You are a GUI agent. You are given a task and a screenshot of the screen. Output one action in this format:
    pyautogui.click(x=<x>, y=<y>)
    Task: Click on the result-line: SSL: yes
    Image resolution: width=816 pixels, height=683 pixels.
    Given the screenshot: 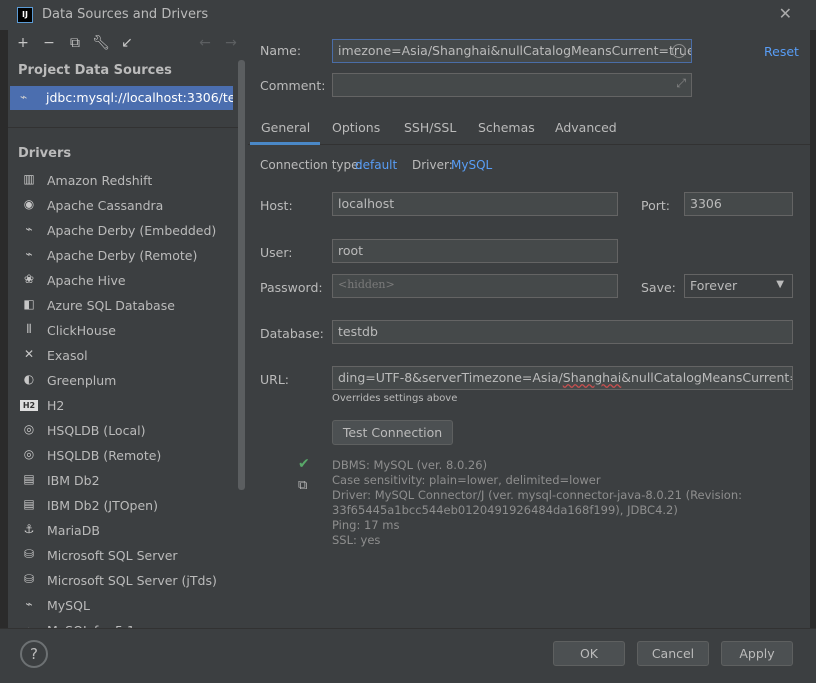 What is the action you would take?
    pyautogui.click(x=356, y=540)
    